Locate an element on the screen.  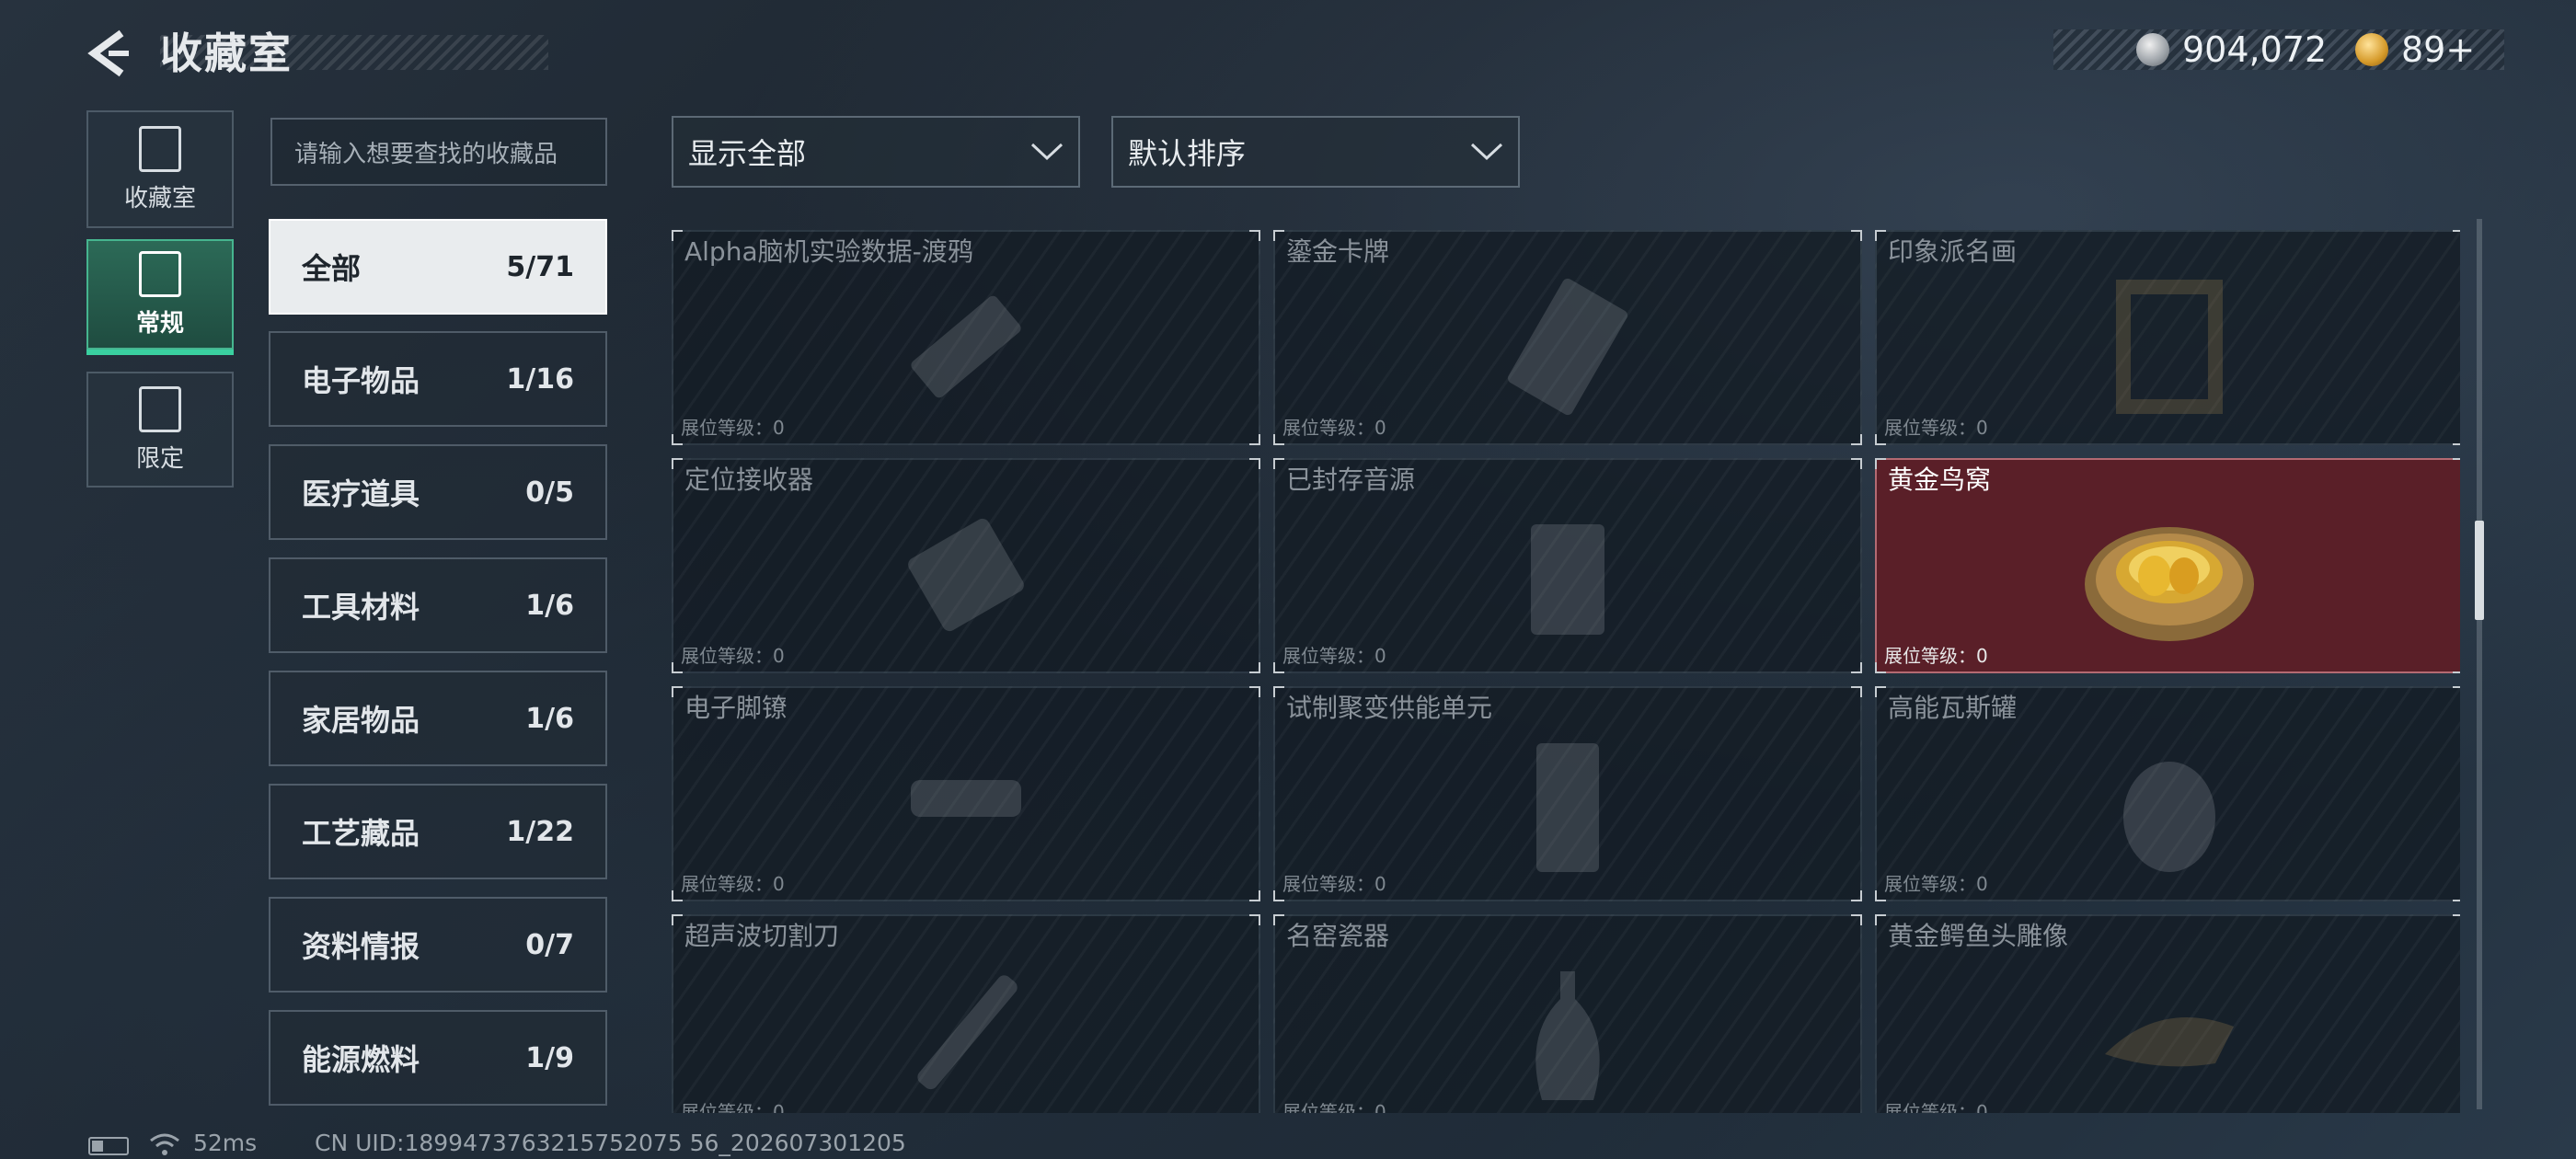
limited-icon is located at coordinates (160, 408).